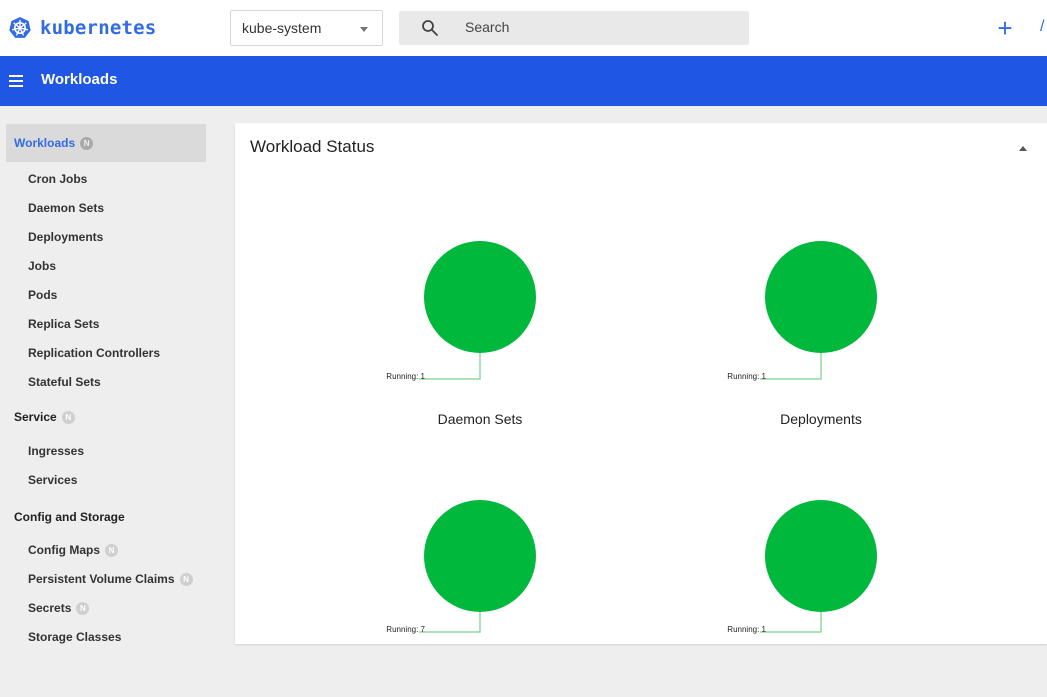  Describe the element at coordinates (98, 28) in the screenshot. I see `logo-text: kubernetes` at that location.